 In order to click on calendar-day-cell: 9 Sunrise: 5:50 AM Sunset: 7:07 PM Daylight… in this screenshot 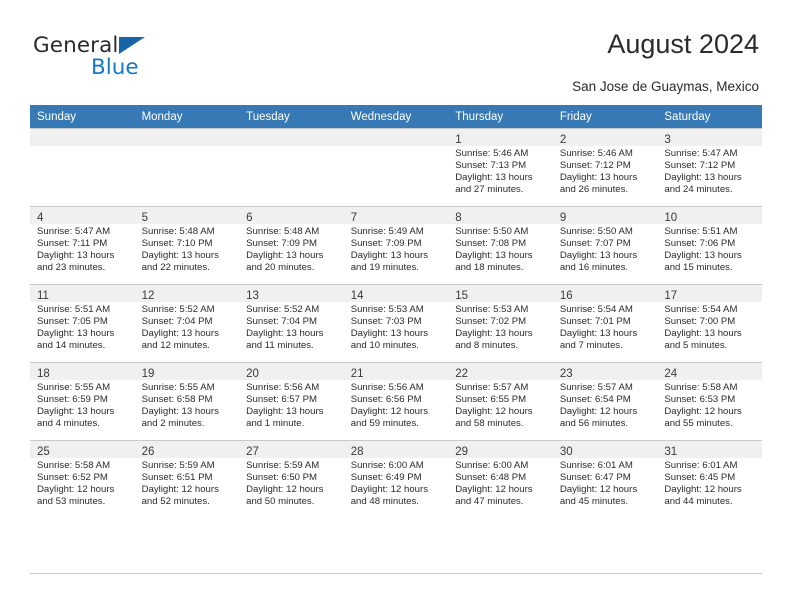, I will do `click(605, 245)`.